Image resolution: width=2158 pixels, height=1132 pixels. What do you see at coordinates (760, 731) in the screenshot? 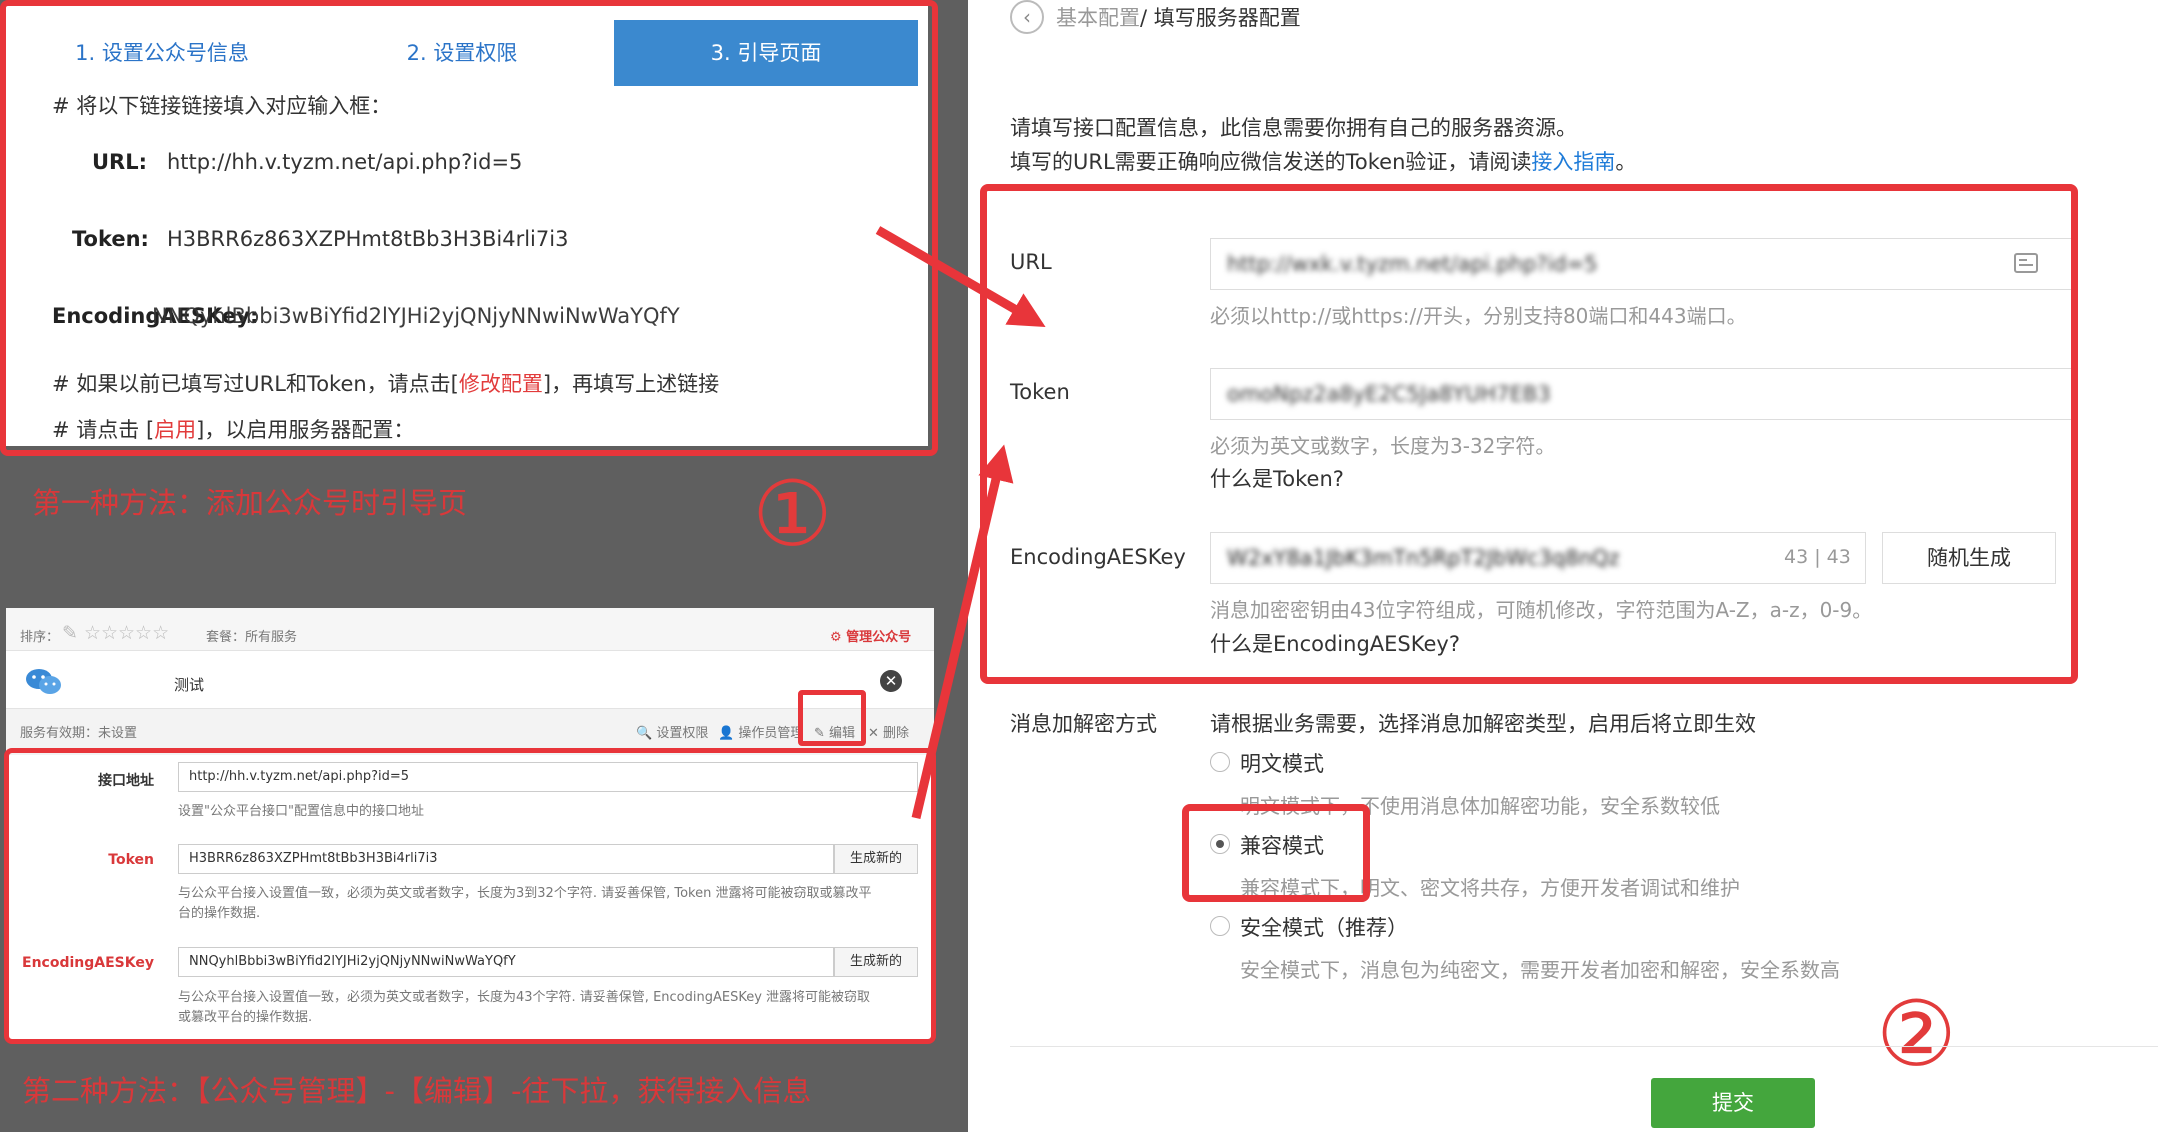
I see `operators-button: 👤 操作员管理` at bounding box center [760, 731].